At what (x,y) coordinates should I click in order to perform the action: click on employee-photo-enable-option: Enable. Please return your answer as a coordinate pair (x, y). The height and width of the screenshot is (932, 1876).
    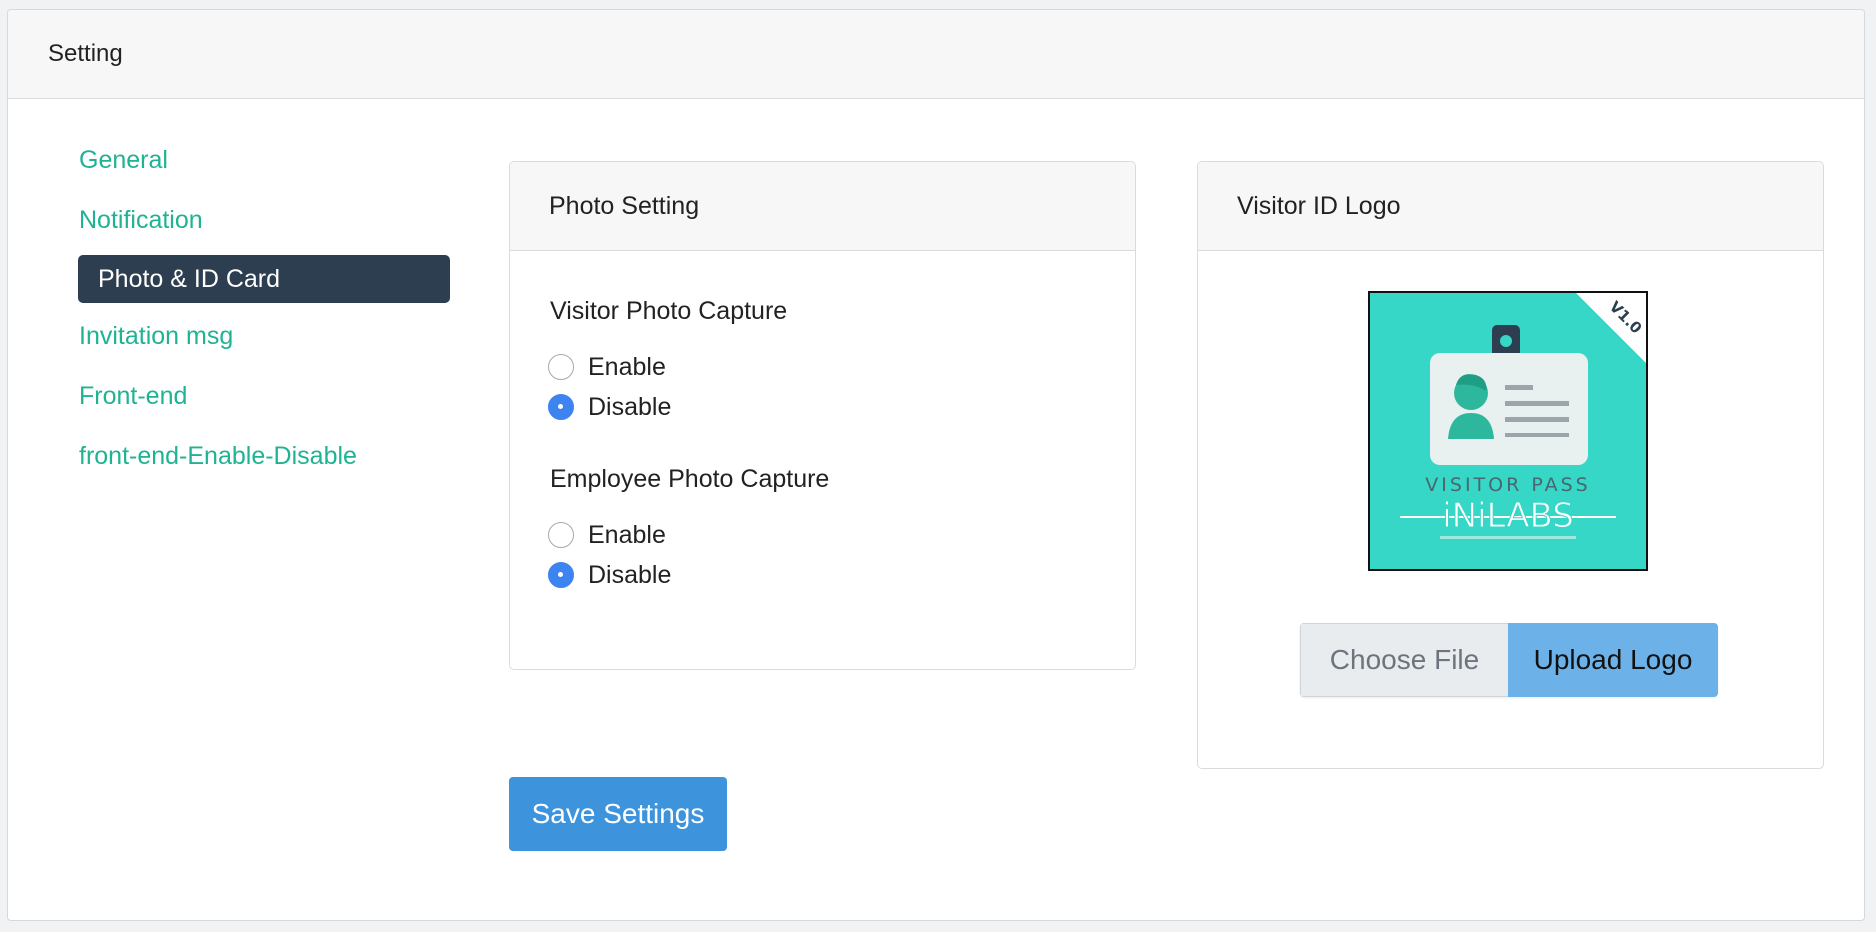
    Looking at the image, I should click on (607, 535).